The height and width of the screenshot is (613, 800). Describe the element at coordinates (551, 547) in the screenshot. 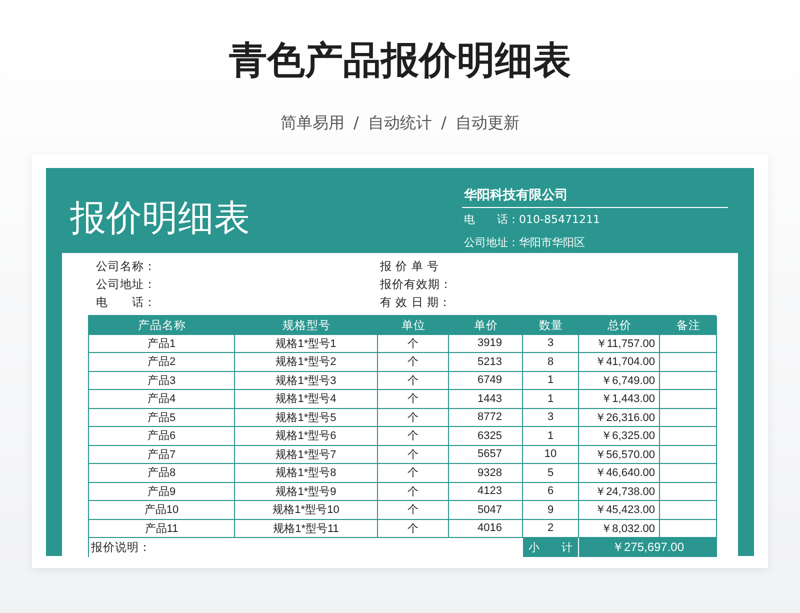

I see `subtotal-label: 小 计` at that location.